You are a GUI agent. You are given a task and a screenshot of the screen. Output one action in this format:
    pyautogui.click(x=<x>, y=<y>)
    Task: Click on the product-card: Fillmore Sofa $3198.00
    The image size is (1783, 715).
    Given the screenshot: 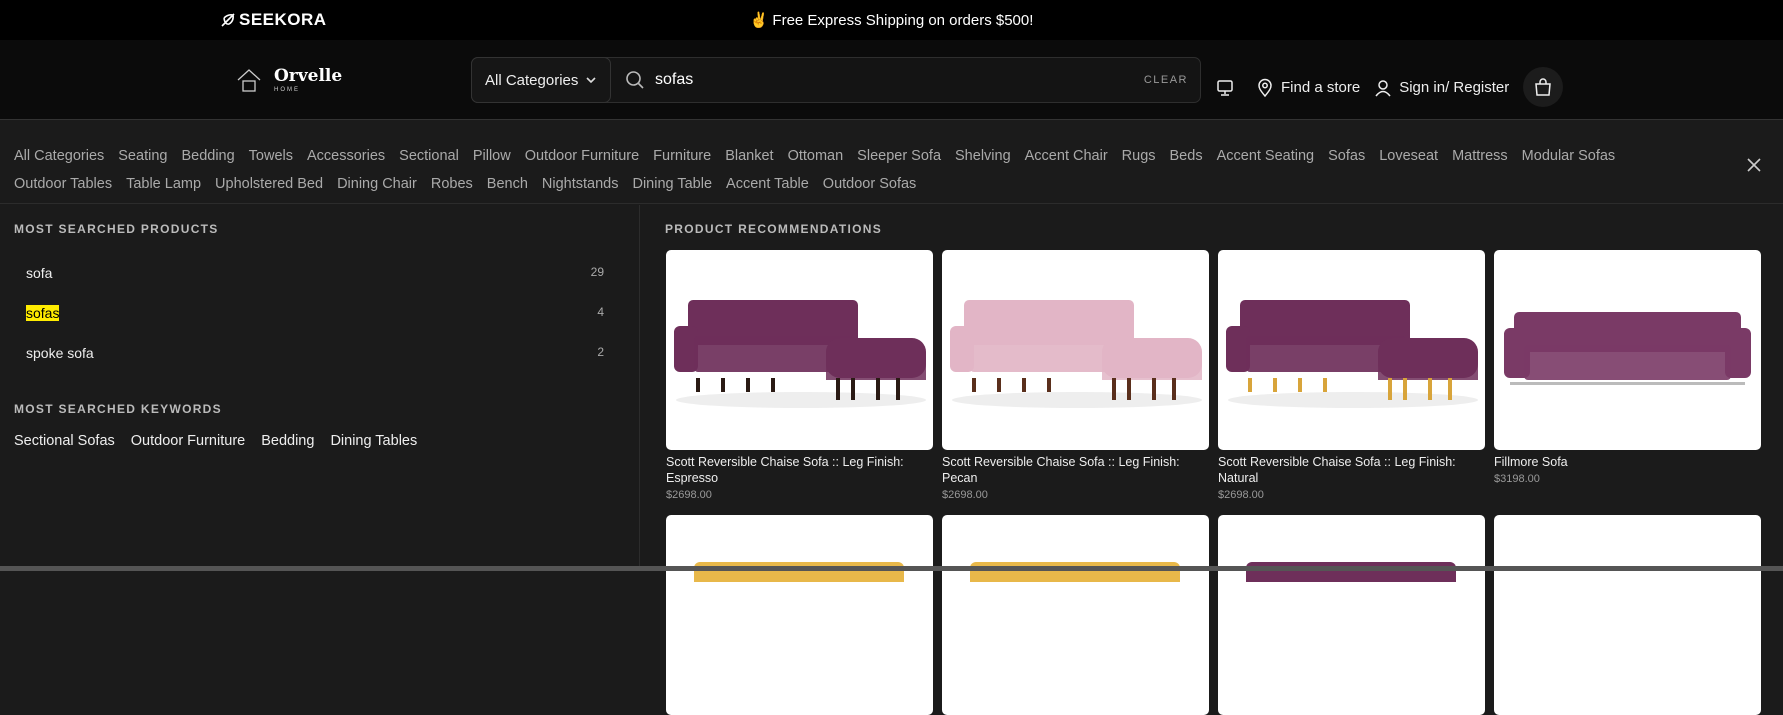 What is the action you would take?
    pyautogui.click(x=1627, y=367)
    